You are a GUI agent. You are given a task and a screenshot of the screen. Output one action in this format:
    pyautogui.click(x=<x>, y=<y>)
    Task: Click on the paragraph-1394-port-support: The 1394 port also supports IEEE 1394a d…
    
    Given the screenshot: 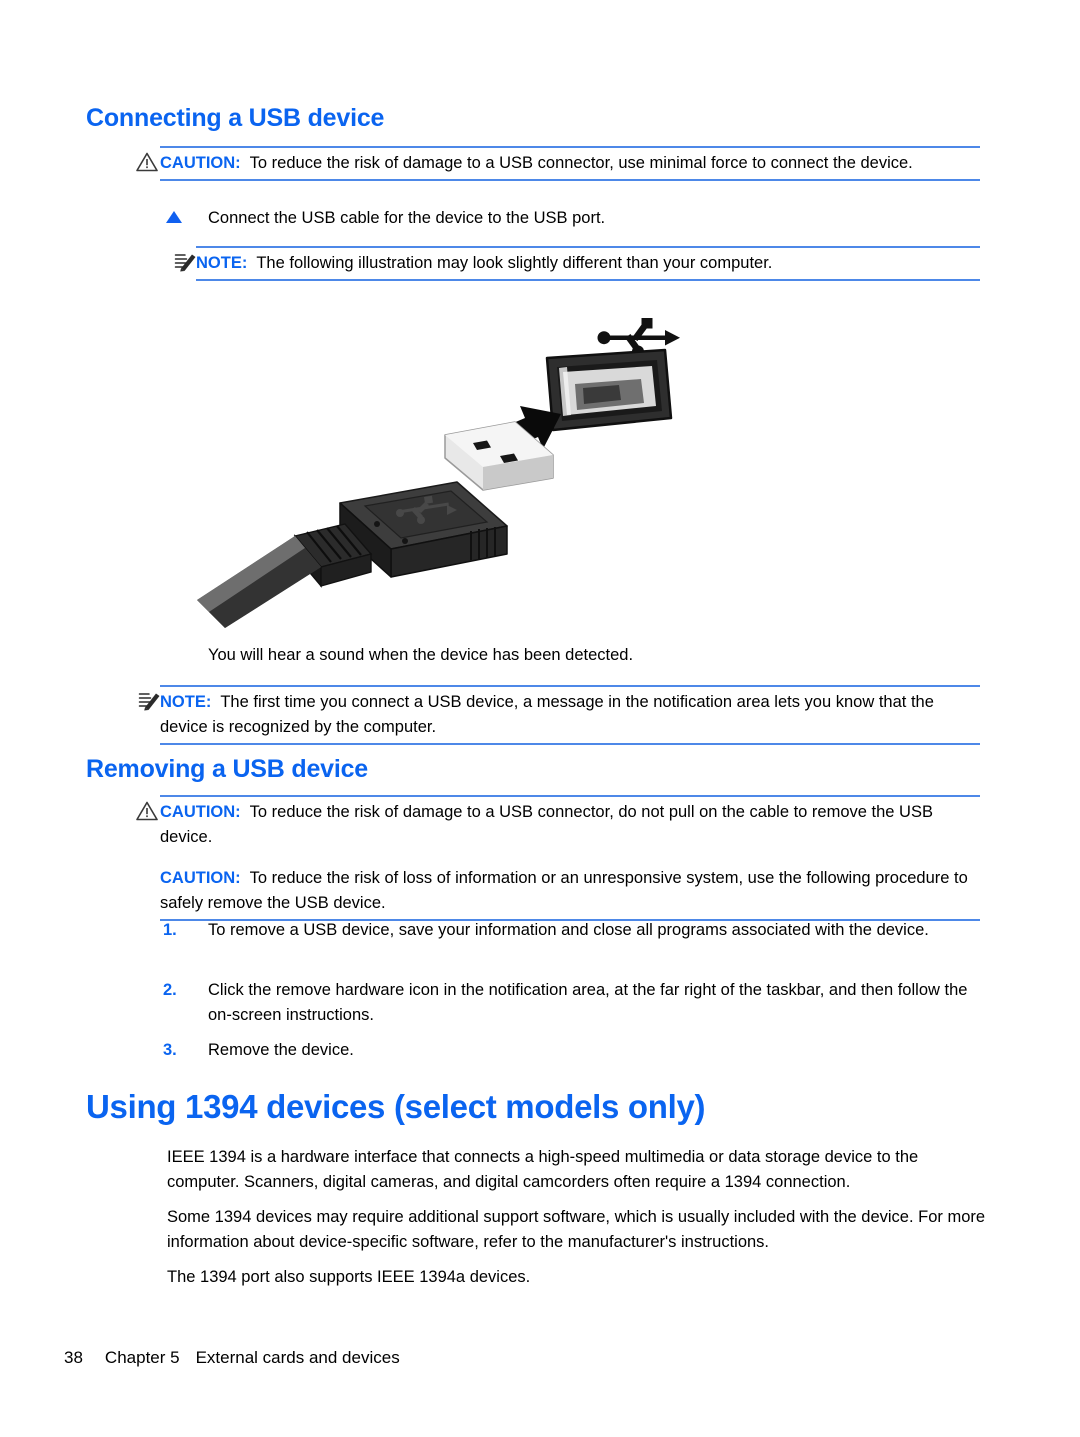 What is the action you would take?
    pyautogui.click(x=349, y=1277)
    